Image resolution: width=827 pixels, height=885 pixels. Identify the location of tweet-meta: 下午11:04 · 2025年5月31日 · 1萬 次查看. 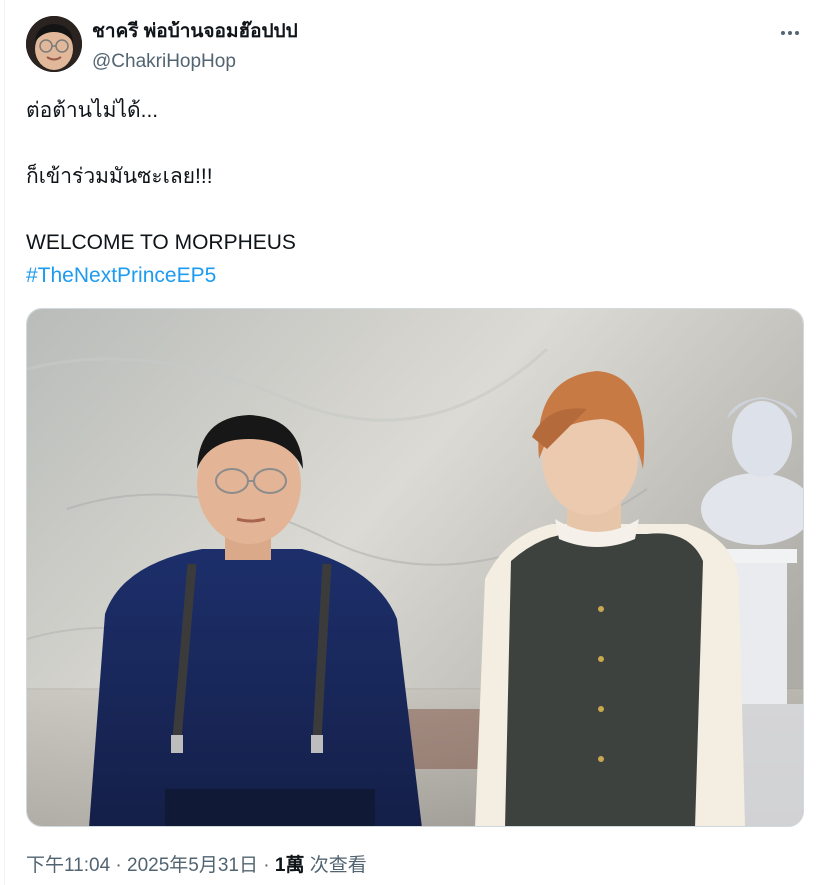
(196, 863).